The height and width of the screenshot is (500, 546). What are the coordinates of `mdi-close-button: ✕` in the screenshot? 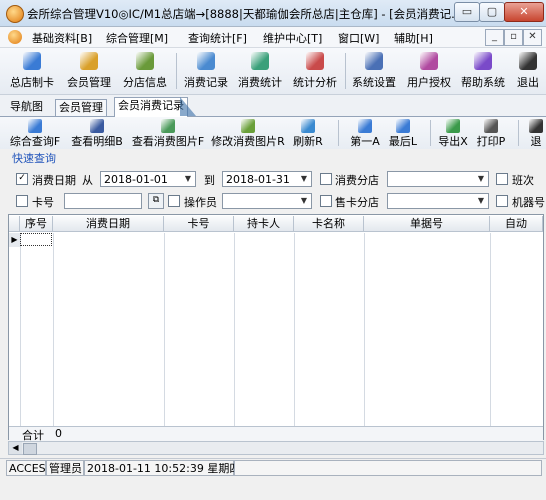 It's located at (532, 37).